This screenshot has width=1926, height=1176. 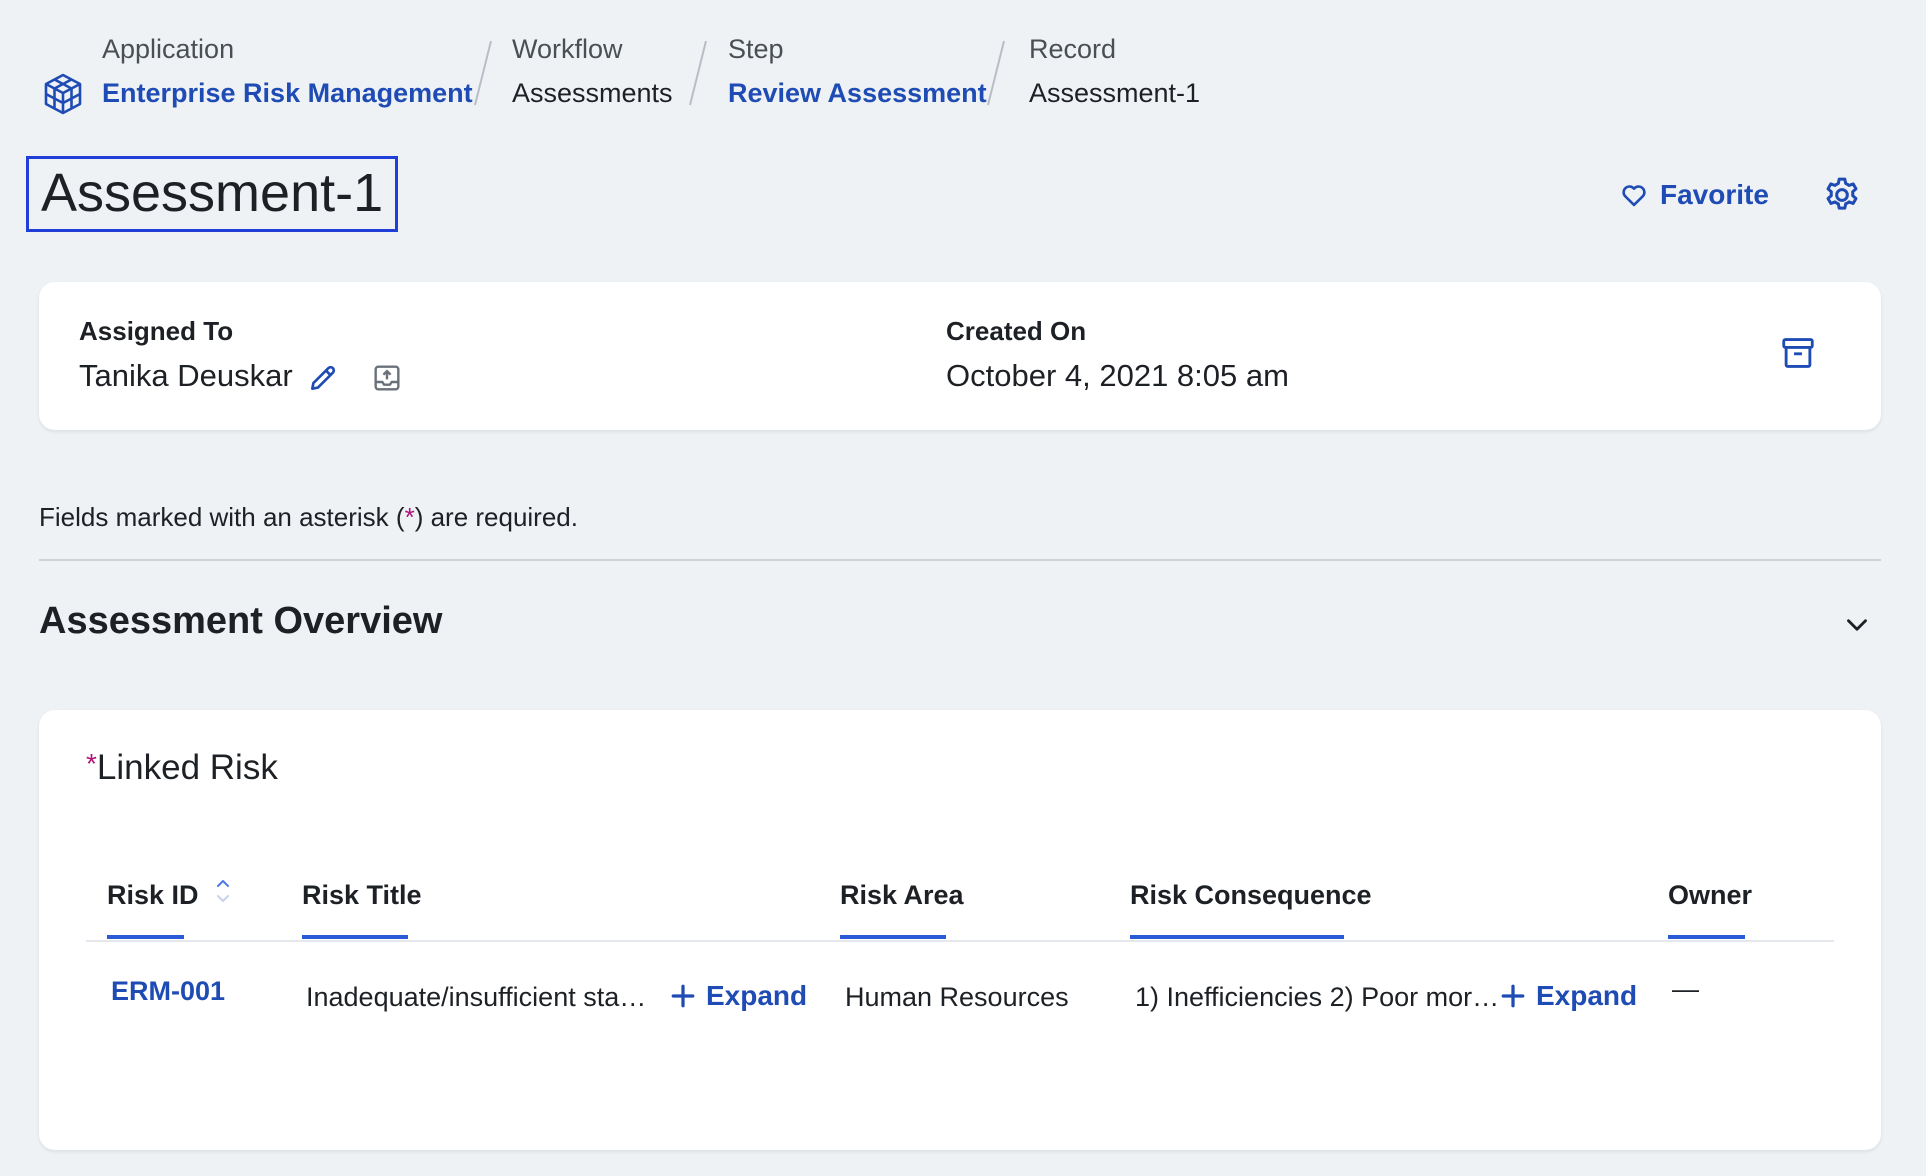 I want to click on edit-assignee-button, so click(x=325, y=380).